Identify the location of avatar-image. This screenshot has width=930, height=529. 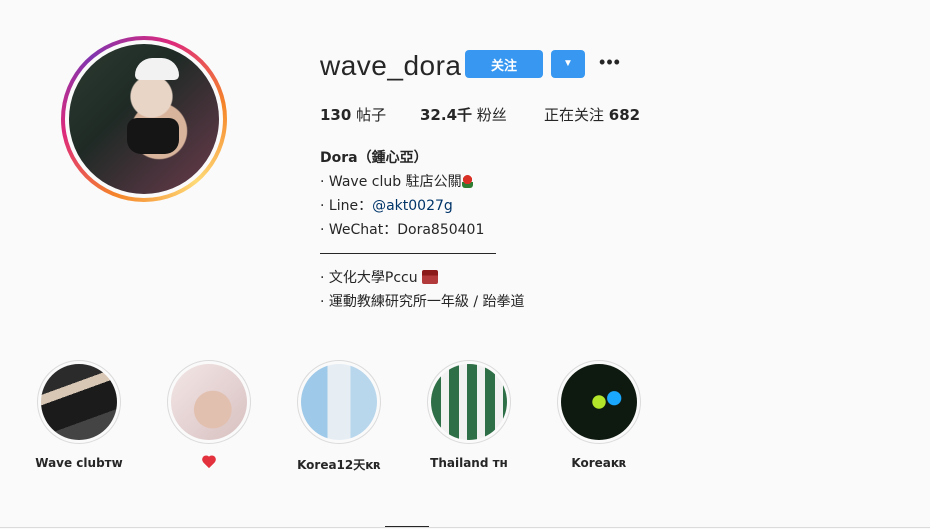
(144, 119).